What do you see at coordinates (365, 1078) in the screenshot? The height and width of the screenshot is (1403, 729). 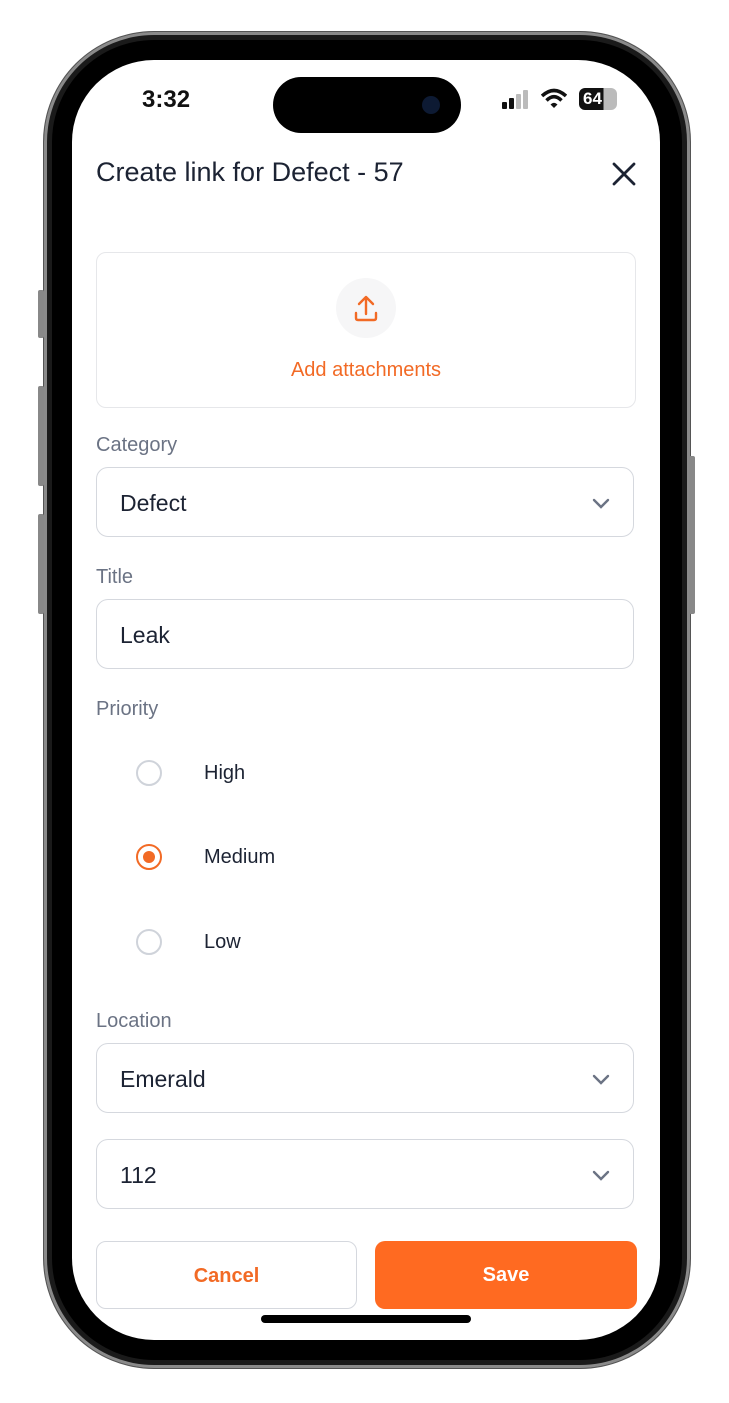 I see `location-select: Emerald` at bounding box center [365, 1078].